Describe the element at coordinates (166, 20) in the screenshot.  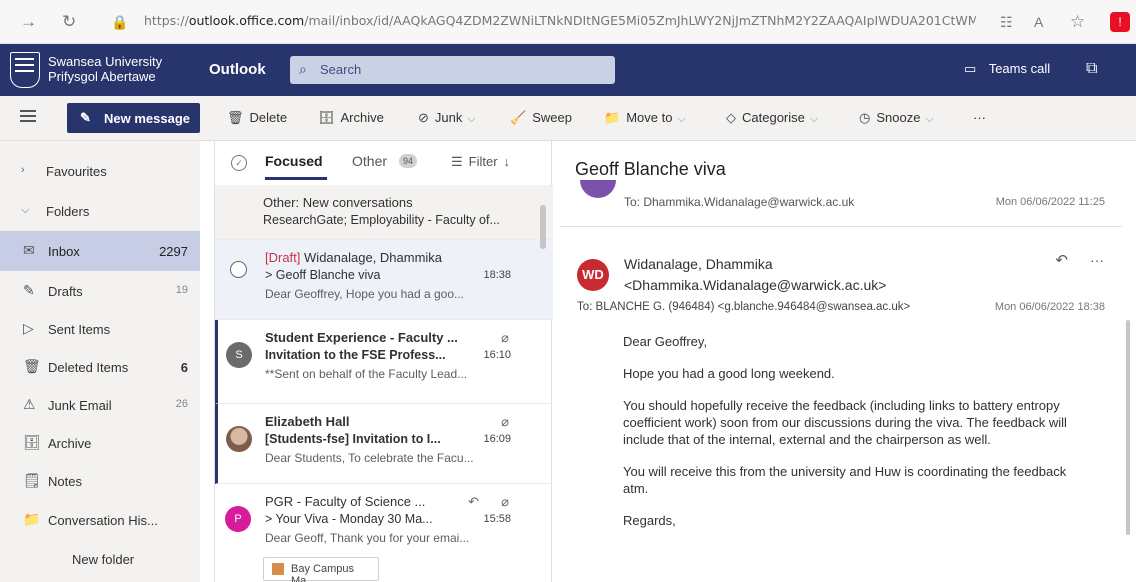
I see `url-prefix: https://` at that location.